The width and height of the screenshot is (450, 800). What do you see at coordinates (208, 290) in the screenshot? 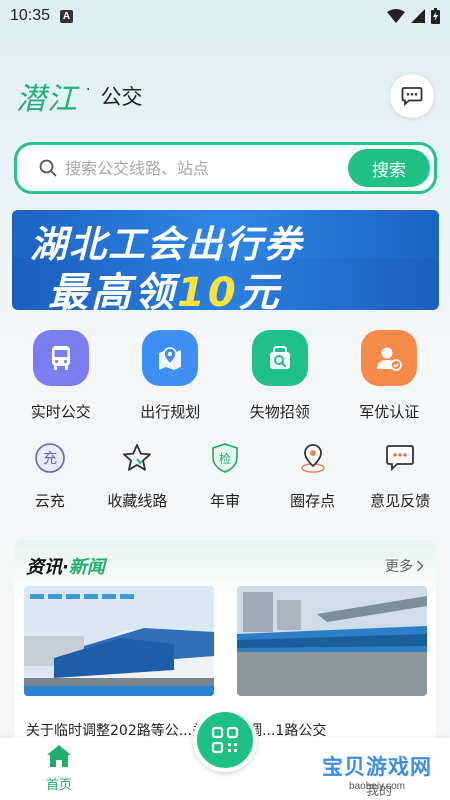
I see `banner-amount: 10` at bounding box center [208, 290].